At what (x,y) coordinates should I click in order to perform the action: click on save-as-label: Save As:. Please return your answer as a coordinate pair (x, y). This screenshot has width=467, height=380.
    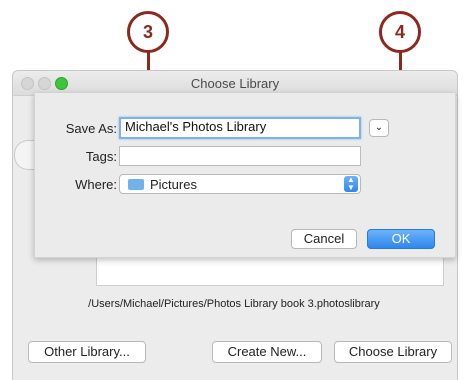
    Looking at the image, I should click on (91, 128).